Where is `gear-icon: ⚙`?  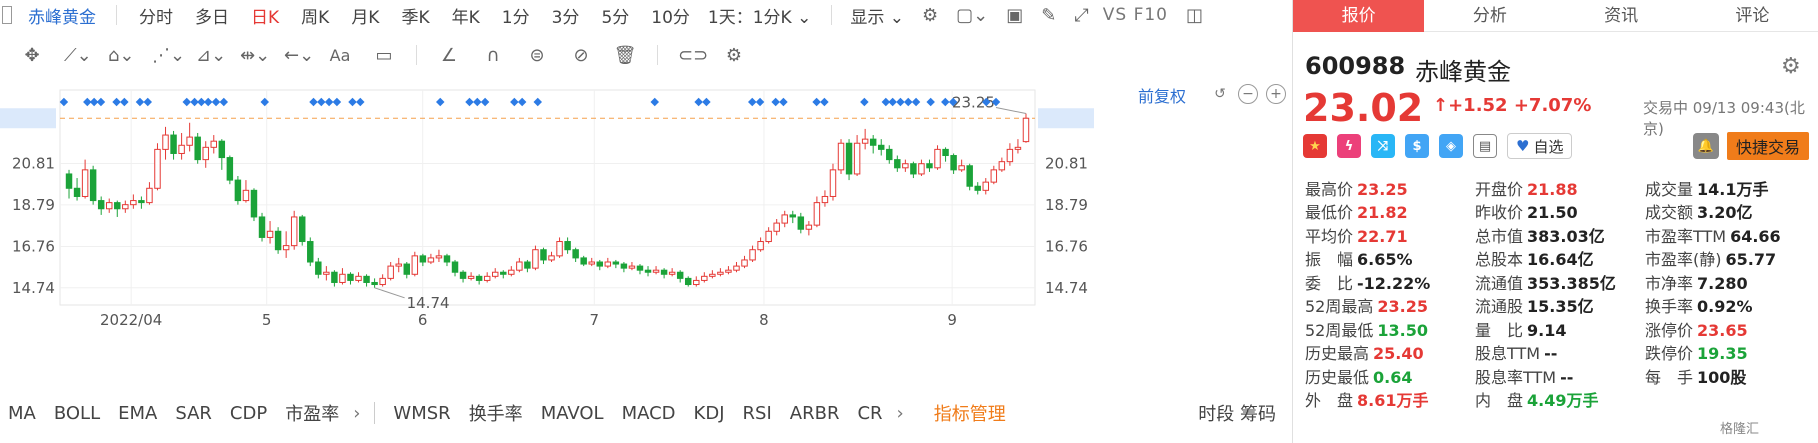
gear-icon: ⚙ is located at coordinates (1791, 66).